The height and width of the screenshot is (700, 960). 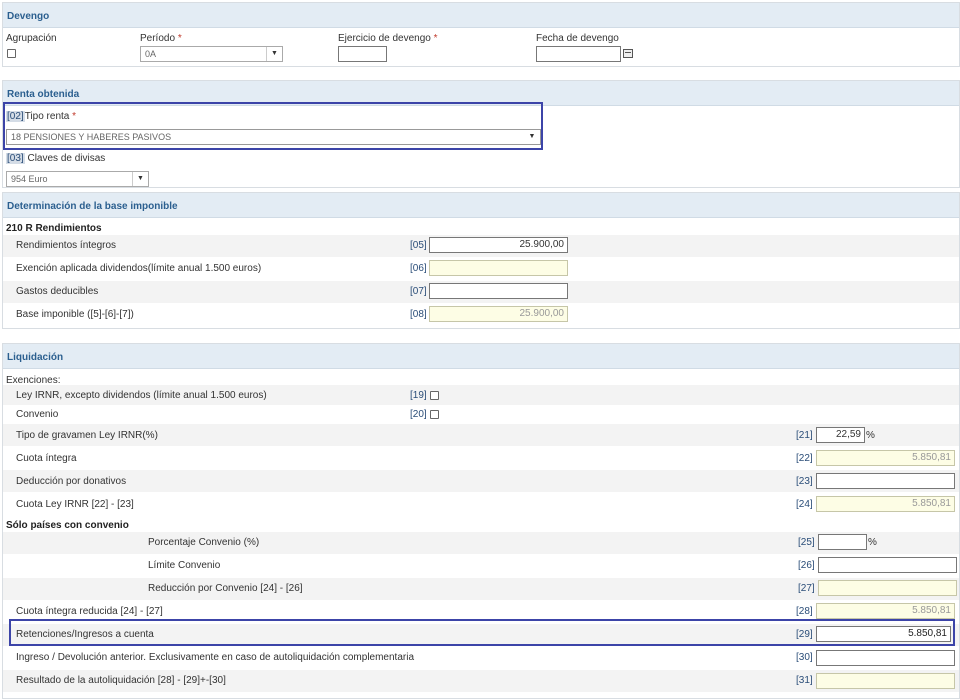 I want to click on ejercicio-input, so click(x=362, y=54).